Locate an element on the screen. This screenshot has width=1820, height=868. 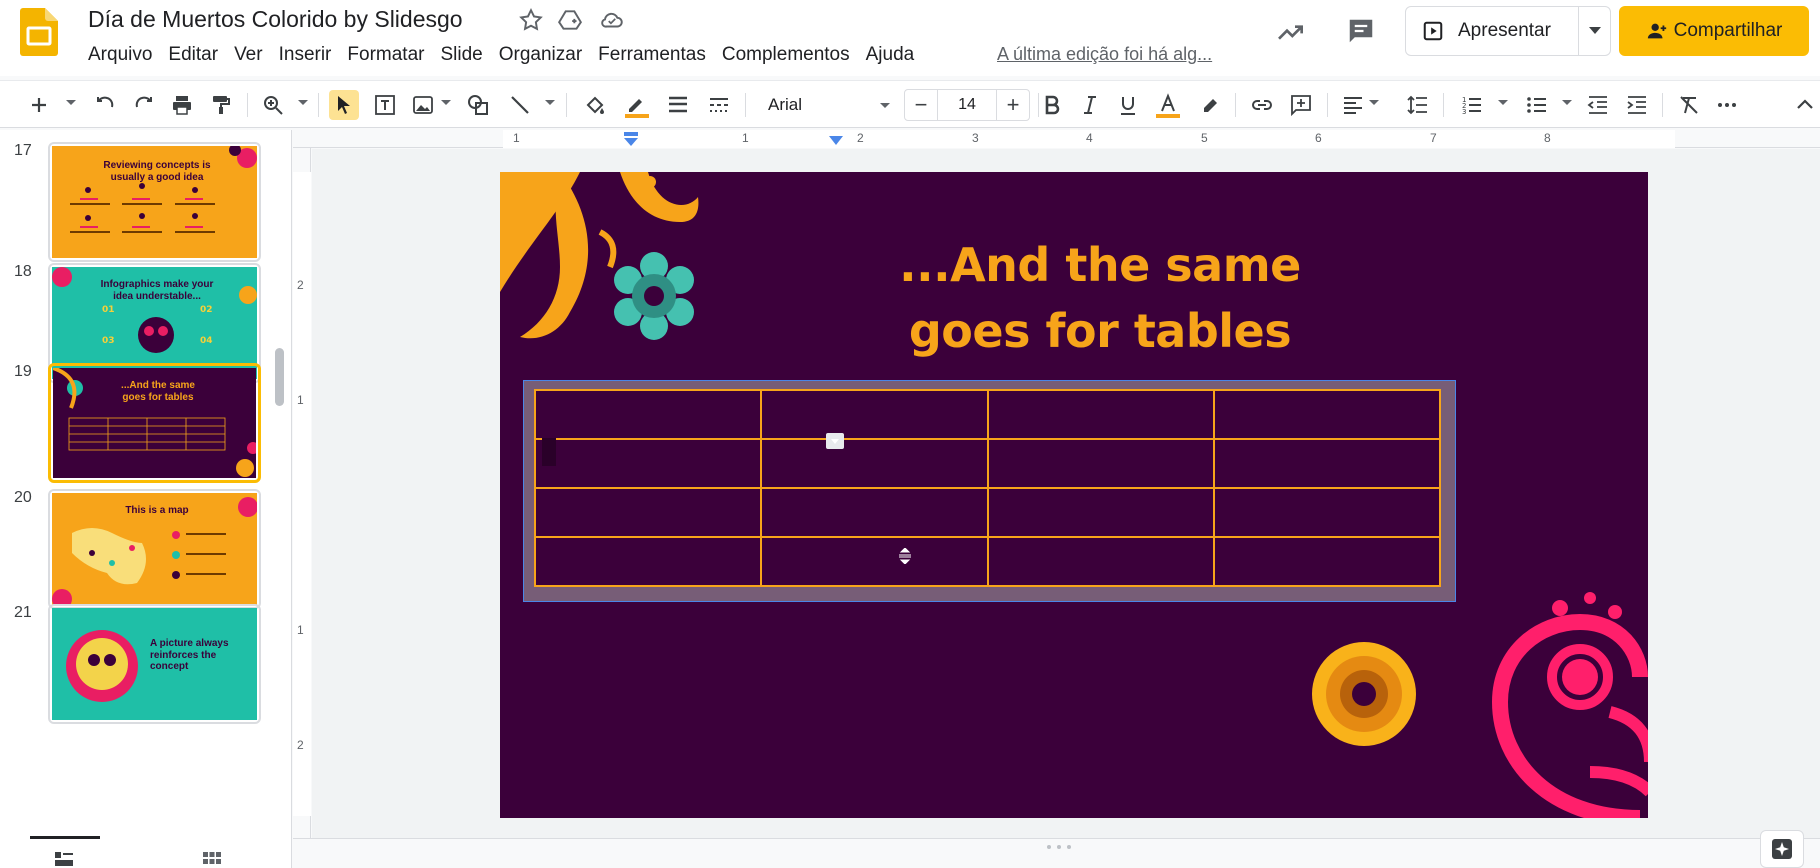
font-family-select: Arial is located at coordinates (826, 105).